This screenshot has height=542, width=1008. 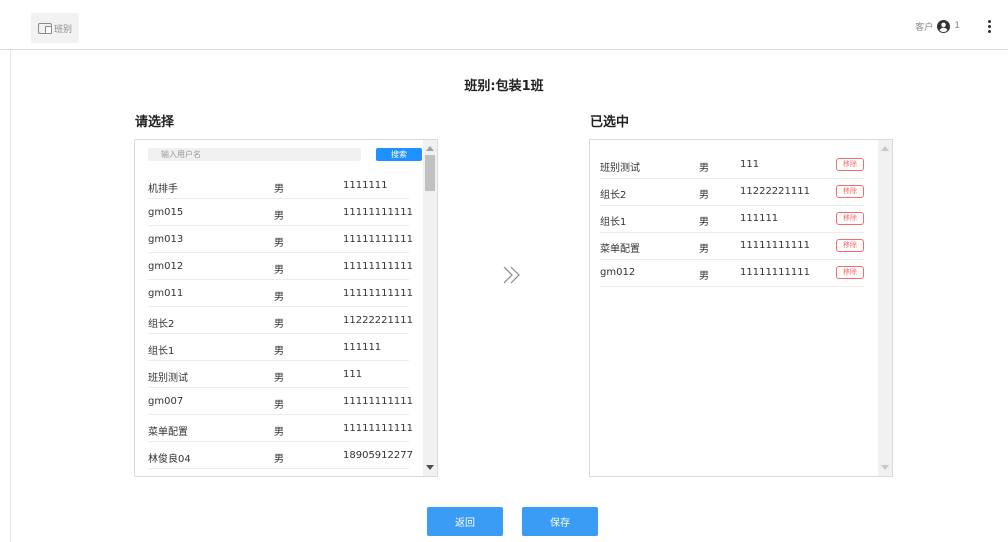 What do you see at coordinates (512, 275) in the screenshot?
I see `double-chevron-right-icon` at bounding box center [512, 275].